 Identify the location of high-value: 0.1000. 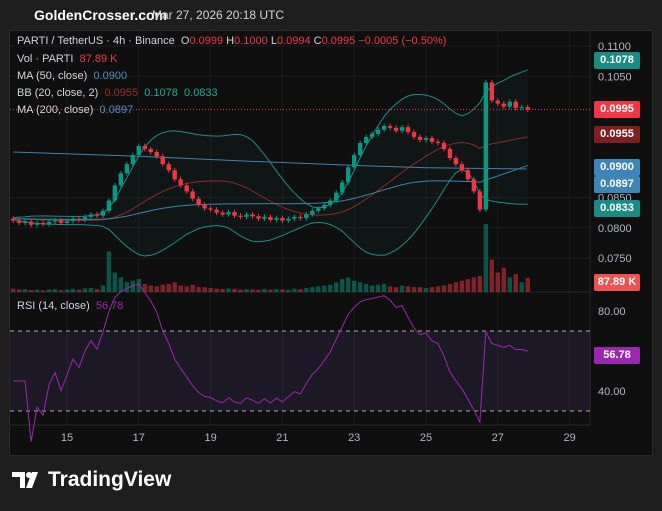
(251, 41).